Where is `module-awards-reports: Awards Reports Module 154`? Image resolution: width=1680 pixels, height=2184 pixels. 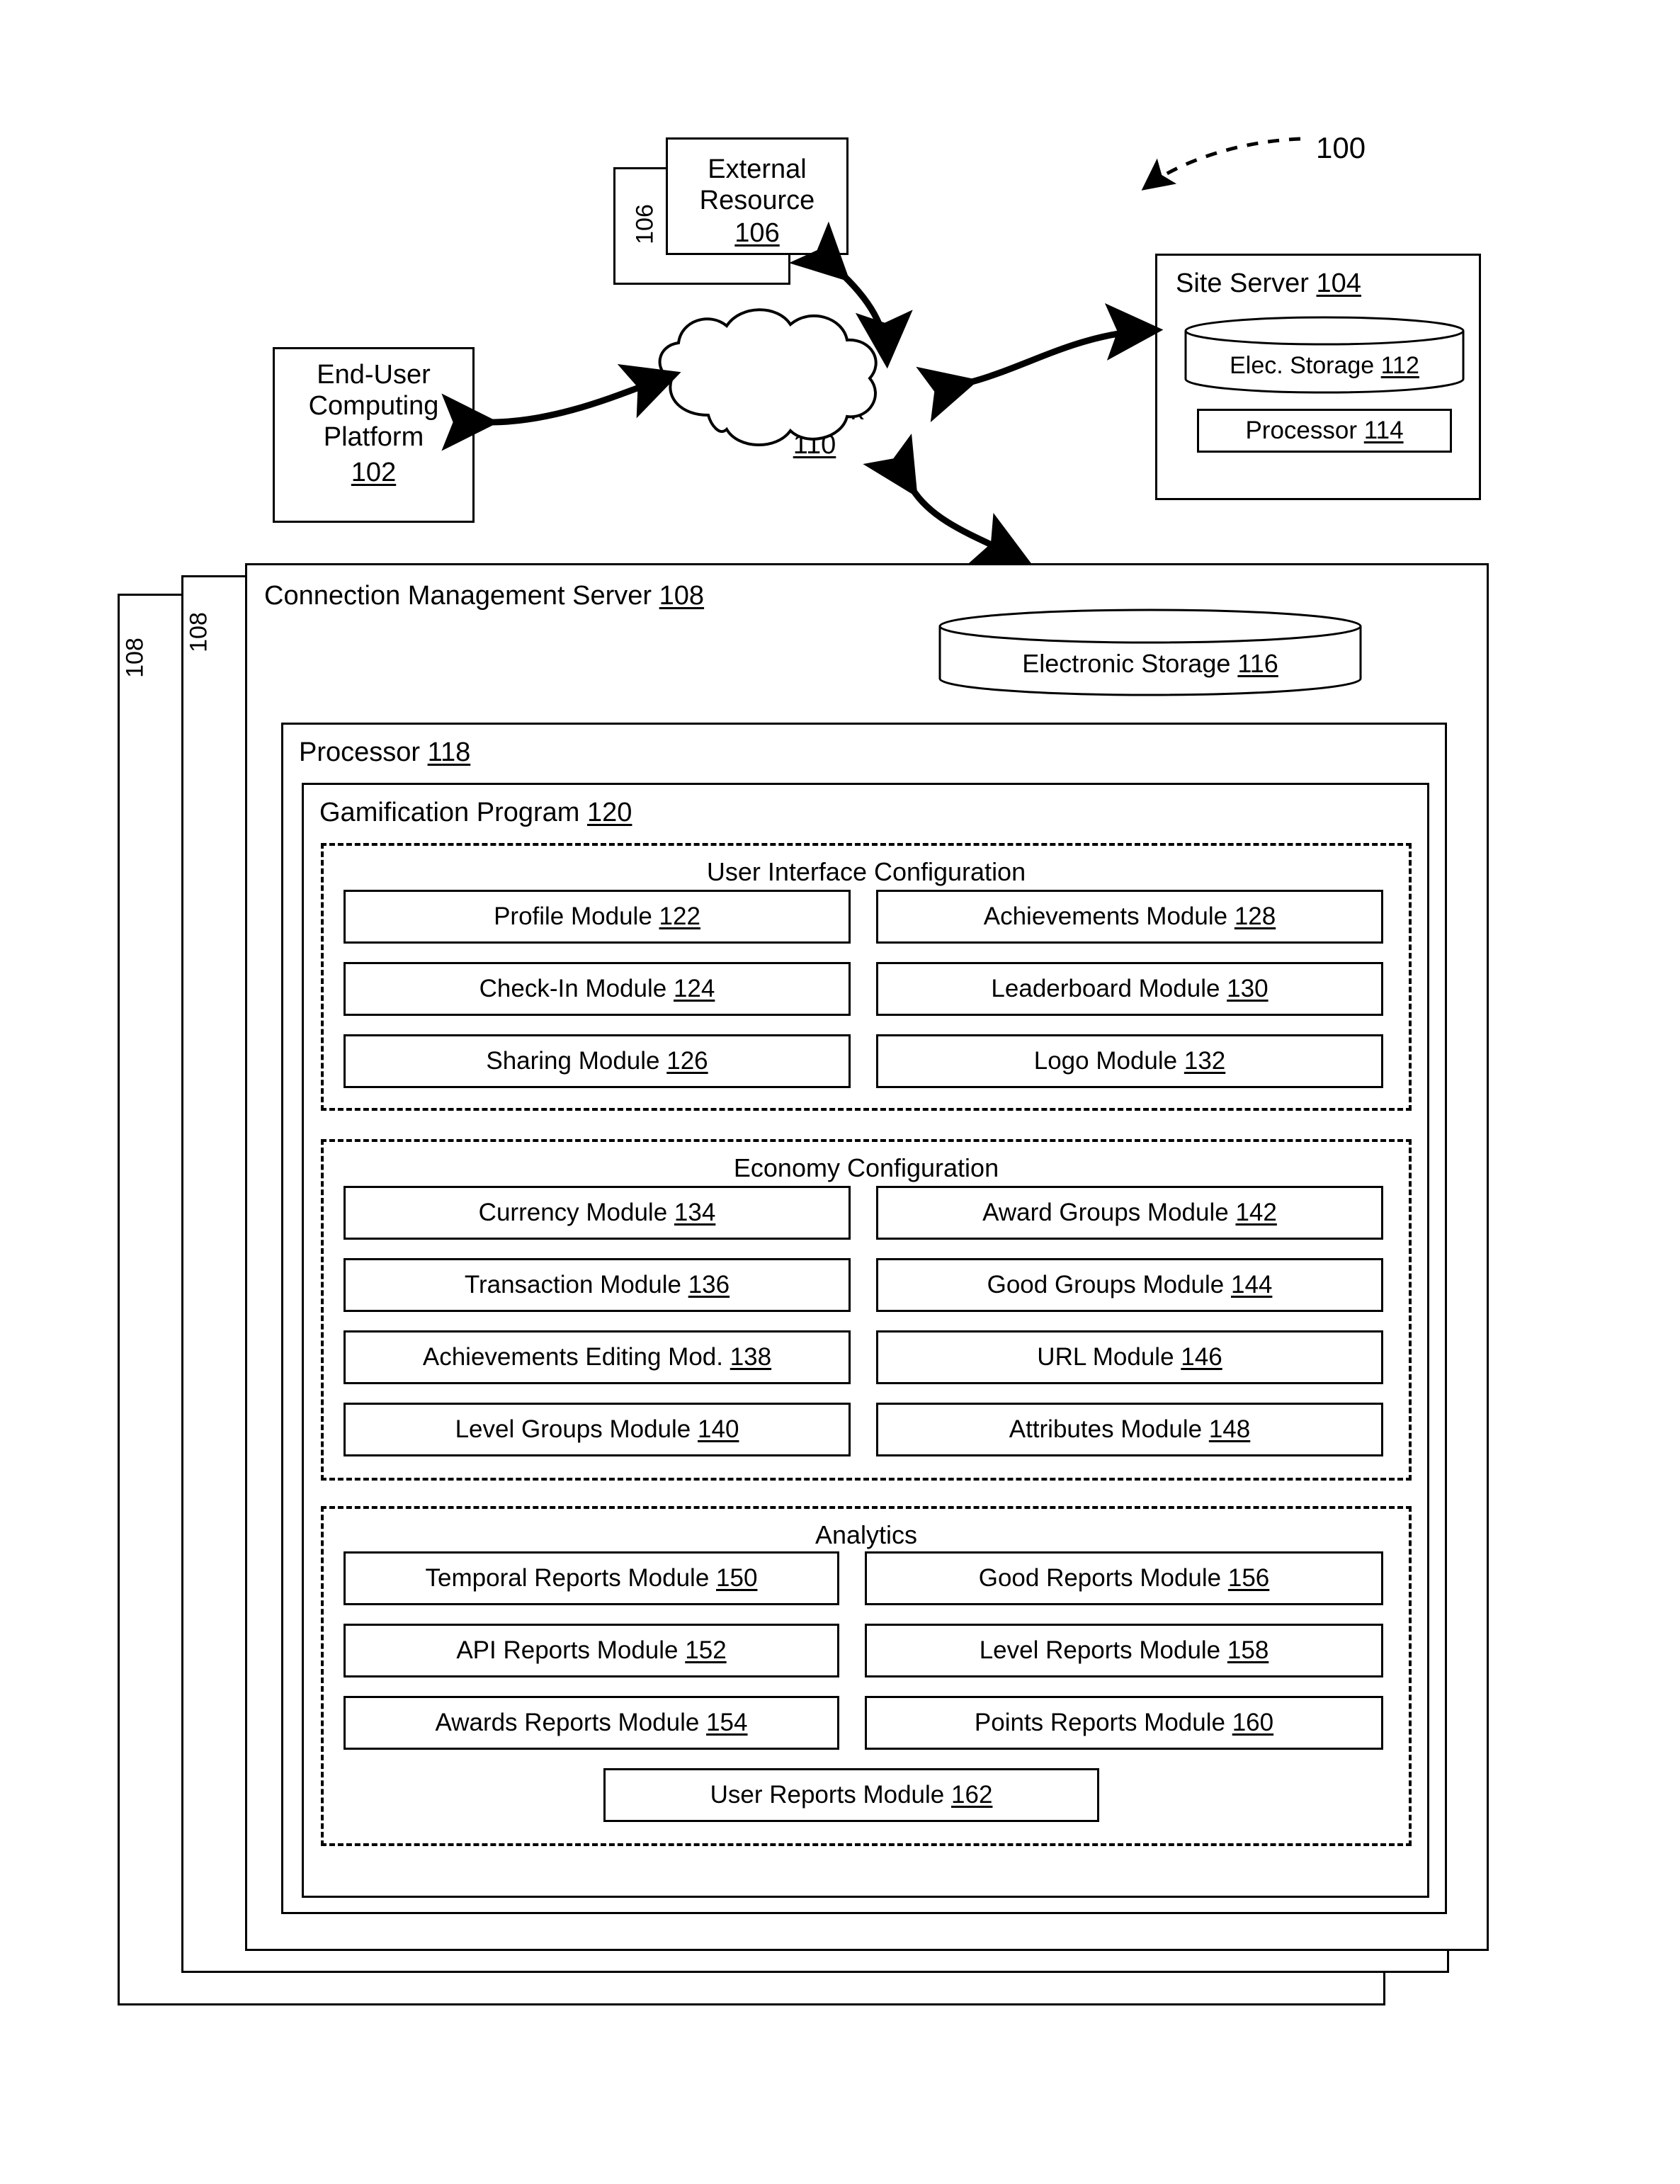 module-awards-reports: Awards Reports Module 154 is located at coordinates (592, 1723).